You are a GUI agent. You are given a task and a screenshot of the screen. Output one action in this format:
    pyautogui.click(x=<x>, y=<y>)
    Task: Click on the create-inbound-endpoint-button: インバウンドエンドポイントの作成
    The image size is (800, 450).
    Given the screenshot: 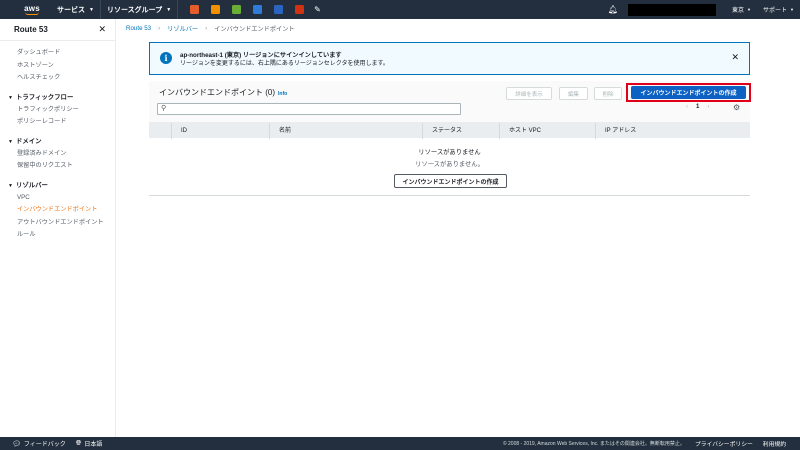 What is the action you would take?
    pyautogui.click(x=688, y=92)
    